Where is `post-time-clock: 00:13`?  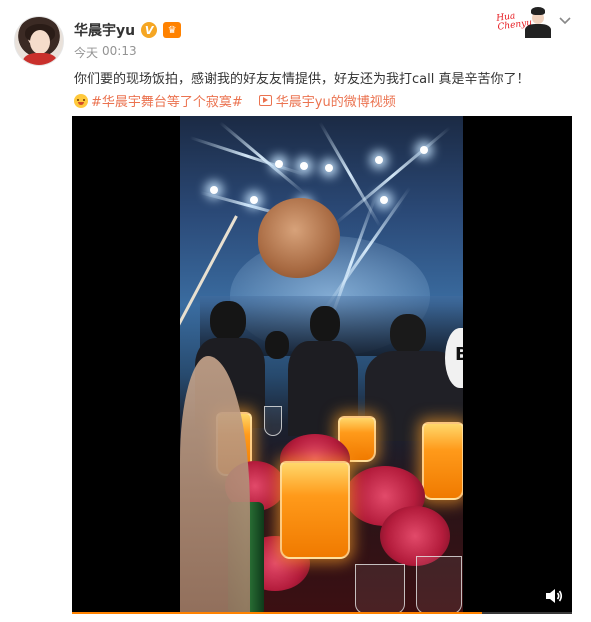 post-time-clock: 00:13 is located at coordinates (119, 51).